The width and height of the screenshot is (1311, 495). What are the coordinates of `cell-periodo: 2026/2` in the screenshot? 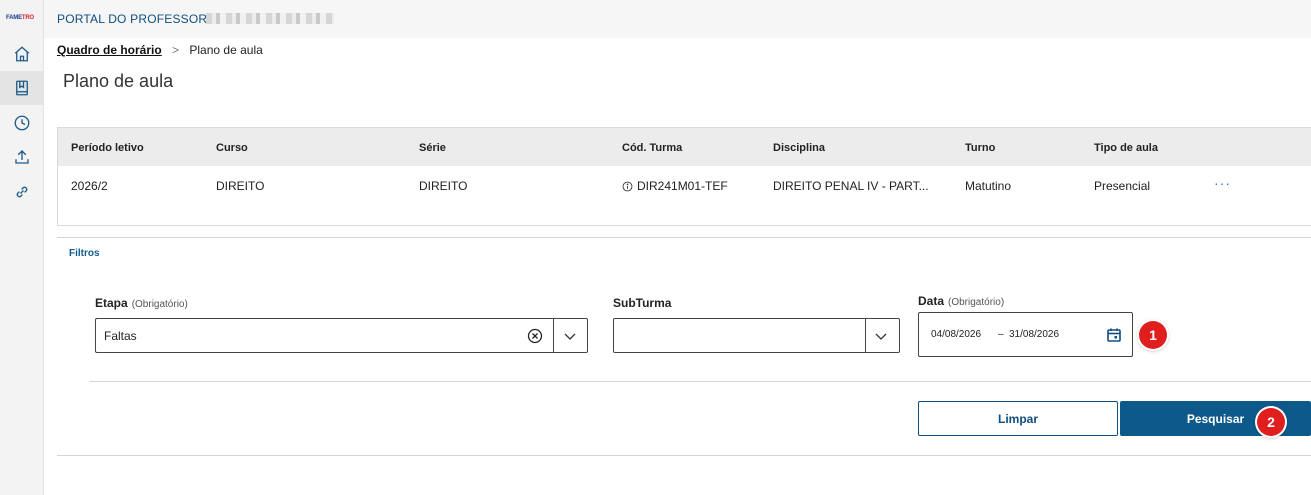 It's located at (89, 186).